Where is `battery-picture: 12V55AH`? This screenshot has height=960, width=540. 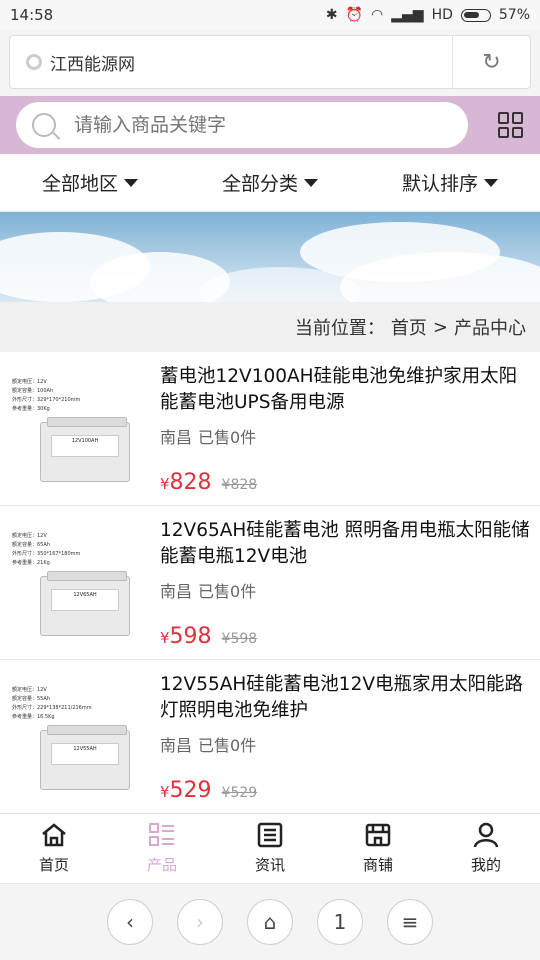 battery-picture: 12V55AH is located at coordinates (85, 757).